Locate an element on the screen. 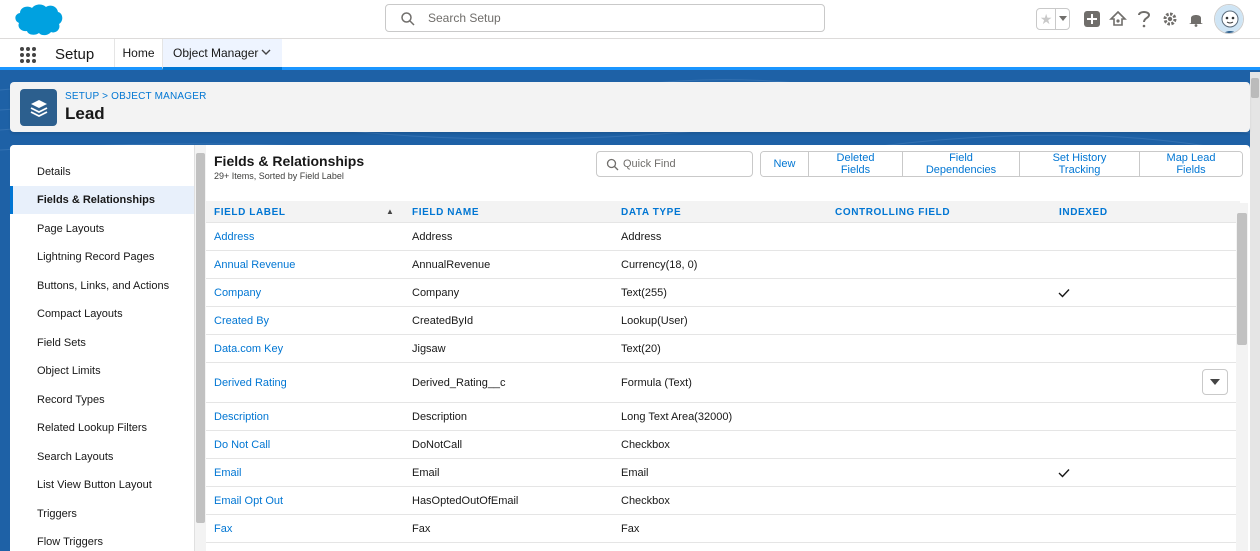  breadcrumb: SETUP > OBJECT MANAGER is located at coordinates (136, 96).